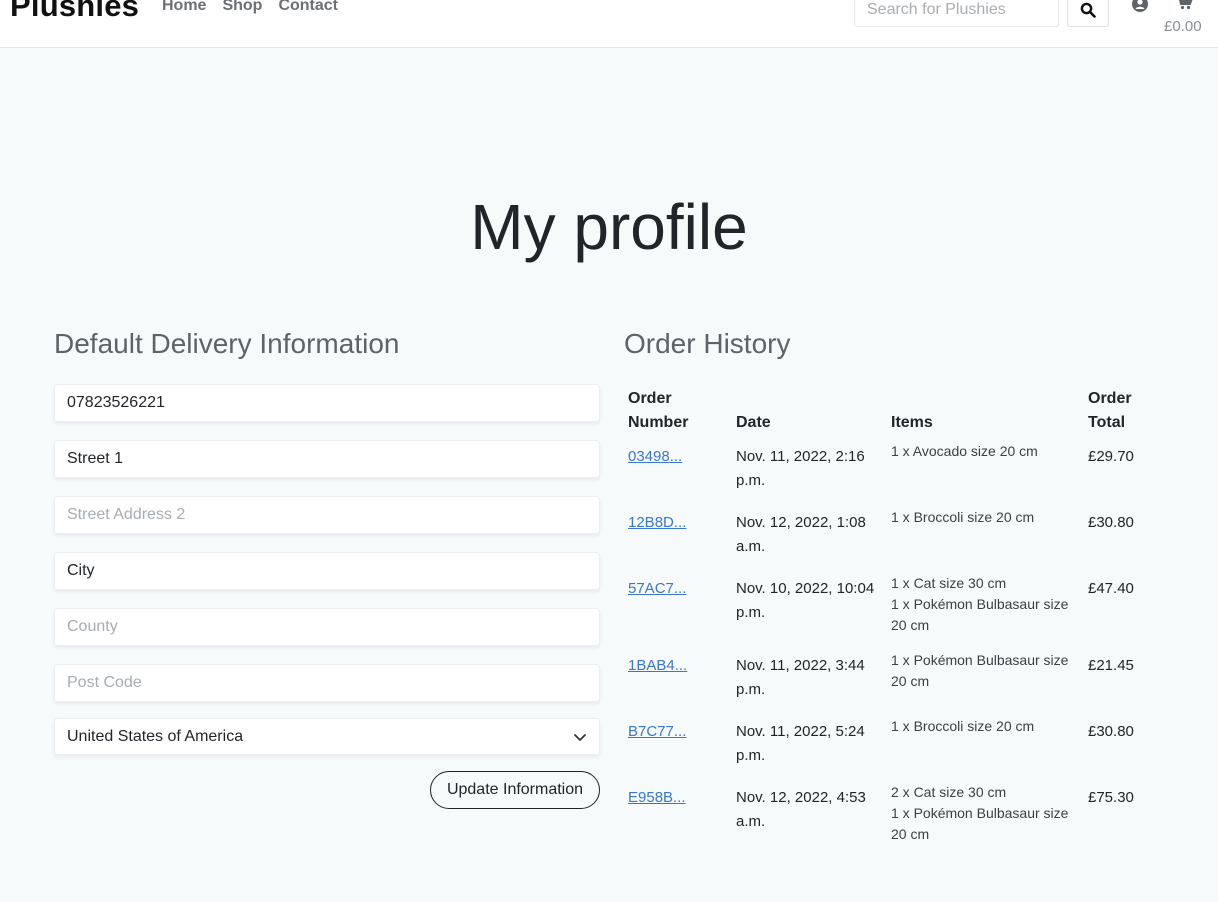  What do you see at coordinates (801, 534) in the screenshot?
I see `order-date: Nov. 12, 2022, 1:08 a.m.` at bounding box center [801, 534].